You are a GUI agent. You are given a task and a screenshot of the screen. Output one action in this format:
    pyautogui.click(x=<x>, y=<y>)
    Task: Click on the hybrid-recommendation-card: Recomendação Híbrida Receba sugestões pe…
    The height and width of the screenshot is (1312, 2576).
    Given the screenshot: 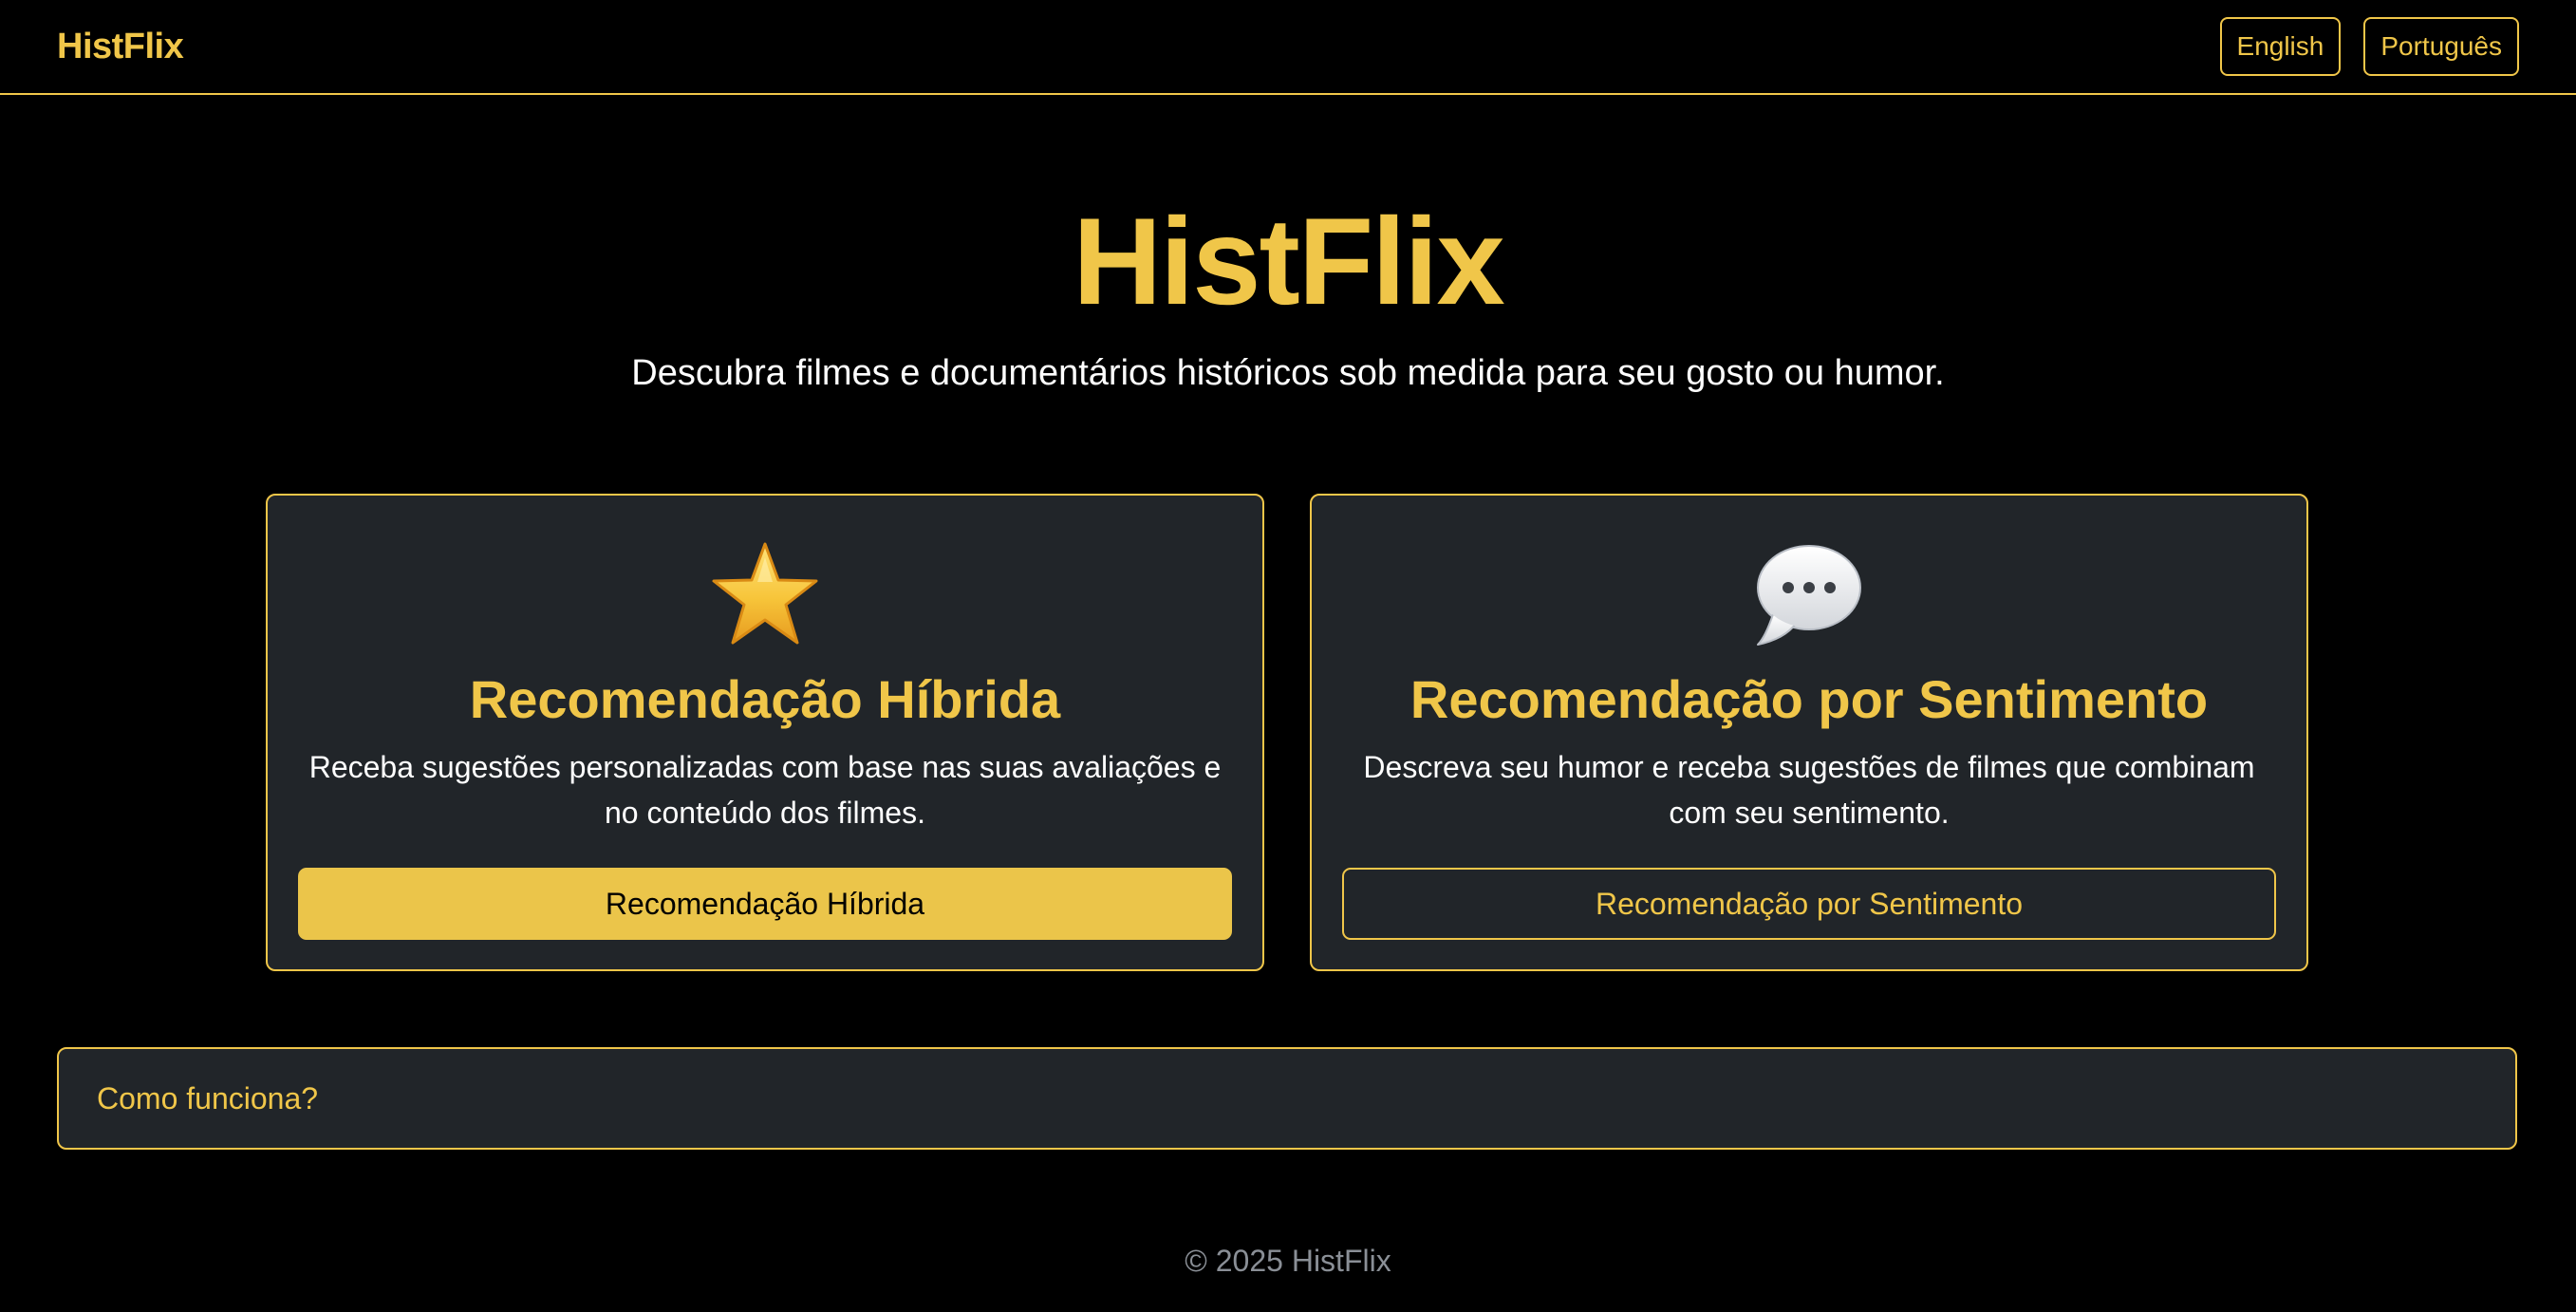 What is the action you would take?
    pyautogui.click(x=765, y=733)
    